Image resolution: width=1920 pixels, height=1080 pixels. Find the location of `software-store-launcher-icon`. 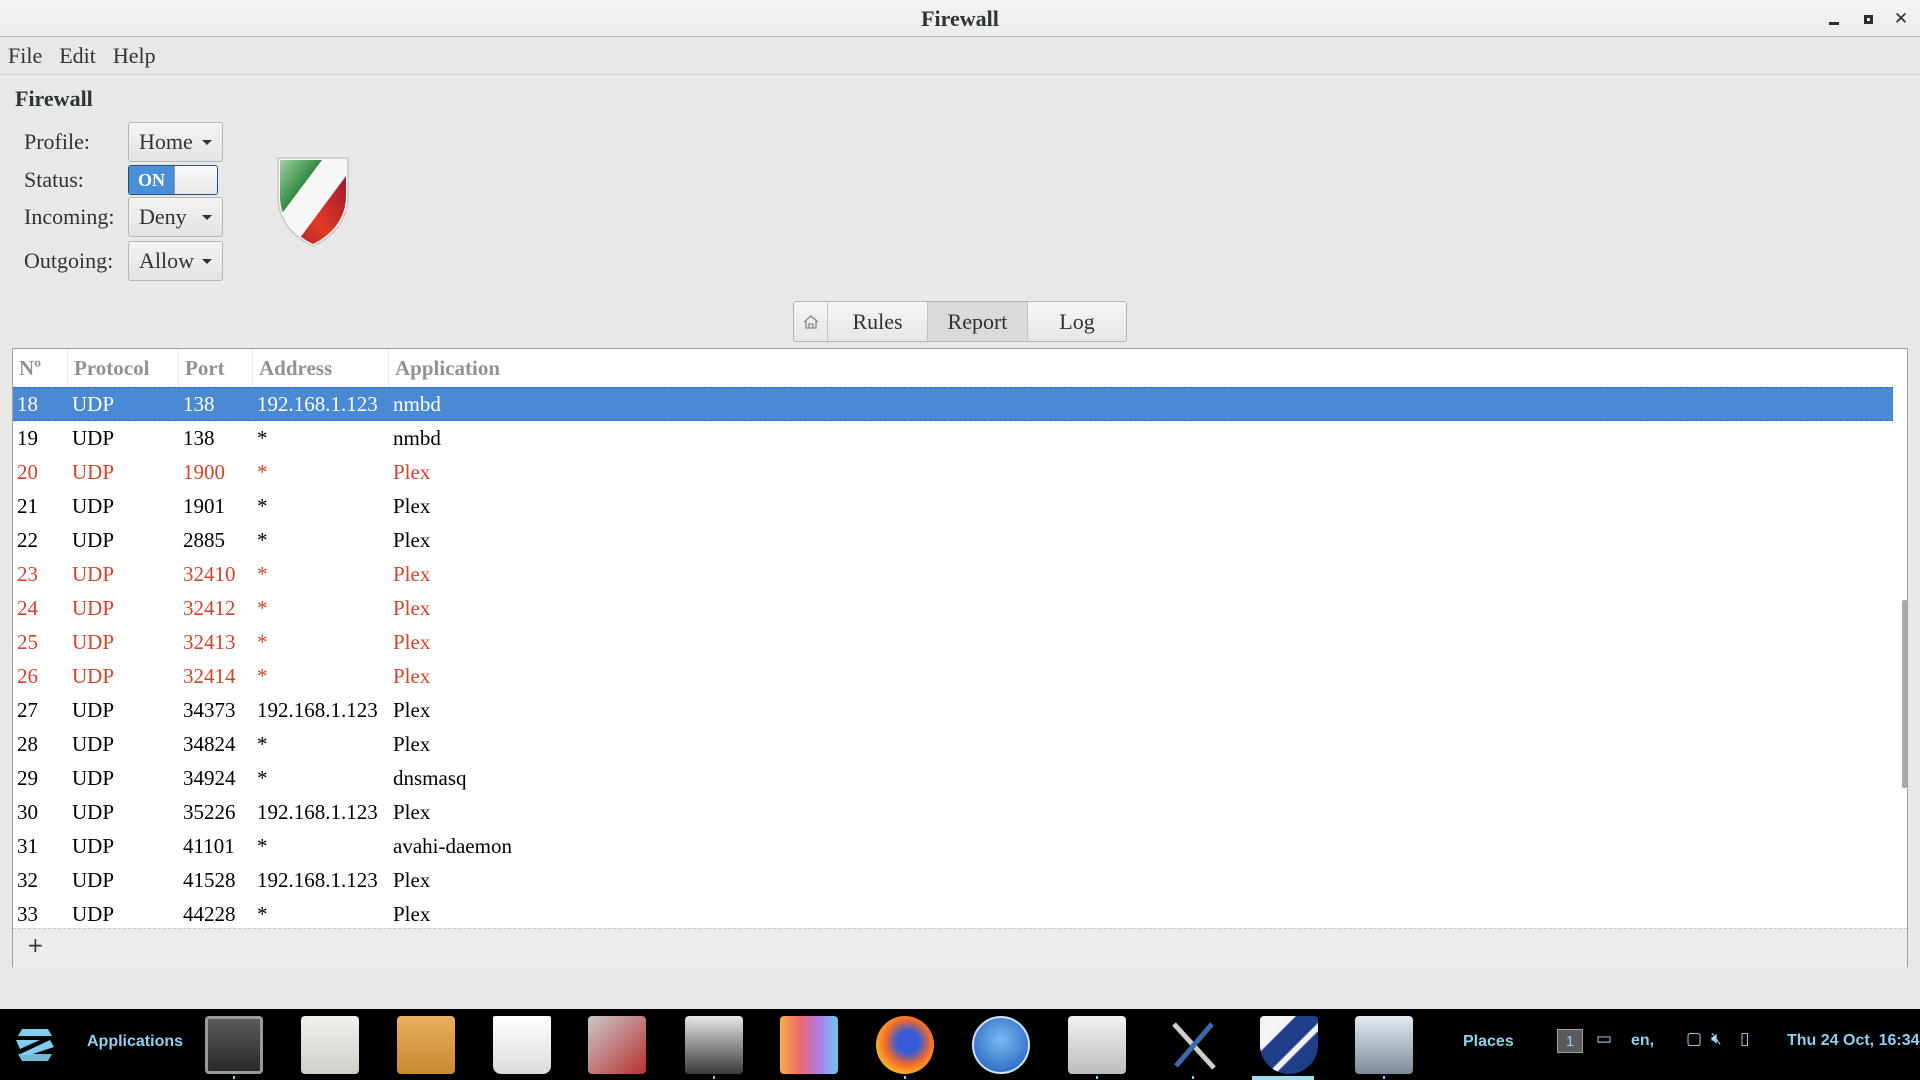

software-store-launcher-icon is located at coordinates (522, 1045).